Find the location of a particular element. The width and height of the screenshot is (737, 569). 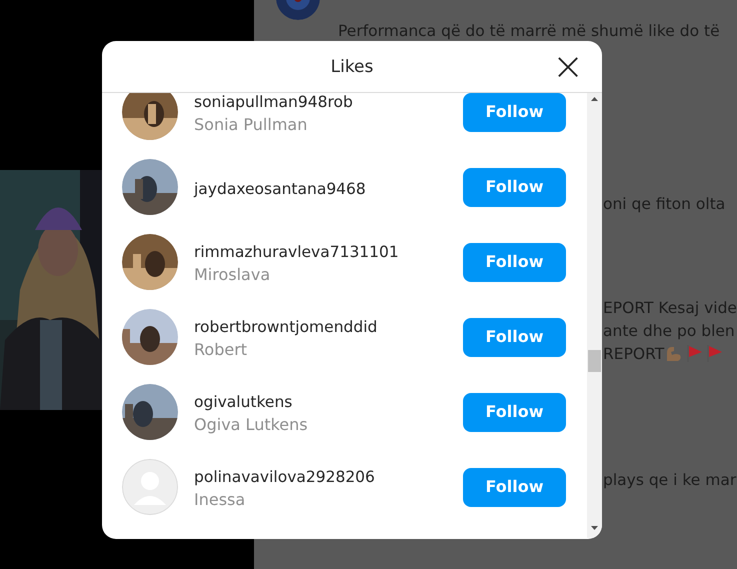

scrollbar-thumb is located at coordinates (594, 361).